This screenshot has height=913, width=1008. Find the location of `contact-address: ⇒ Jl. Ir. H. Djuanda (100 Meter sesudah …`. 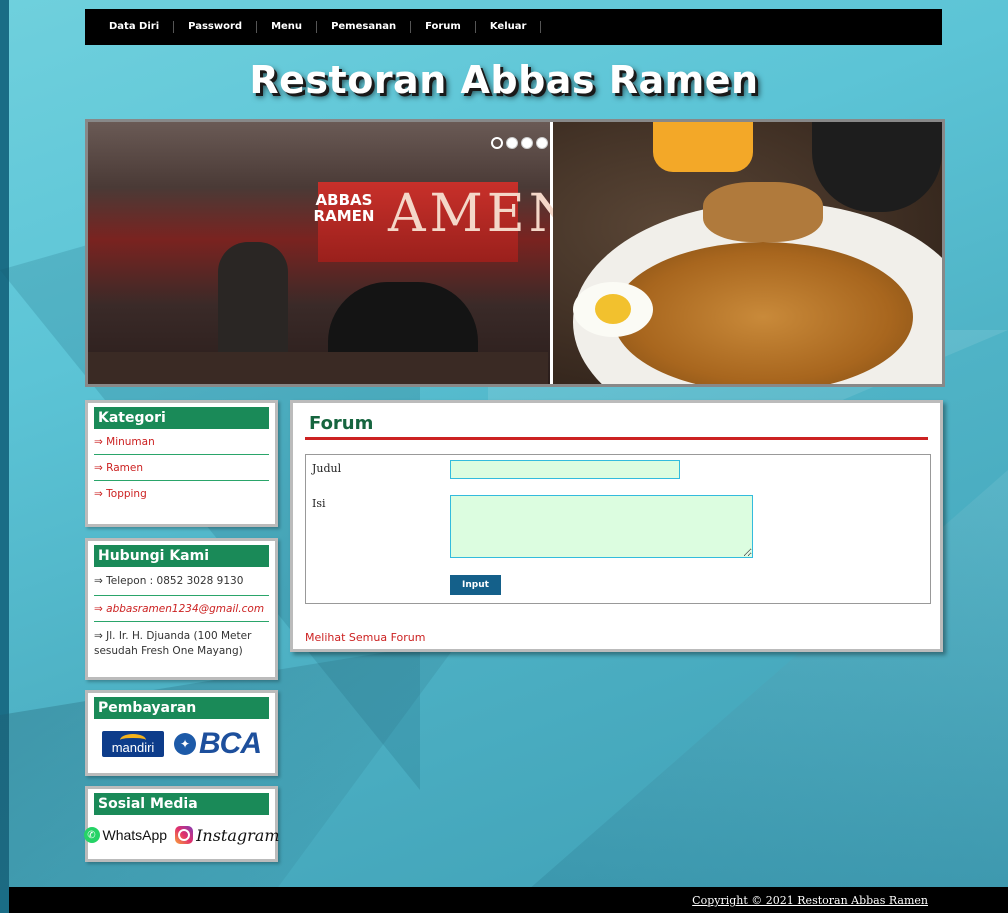

contact-address: ⇒ Jl. Ir. H. Djuanda (100 Meter sesudah … is located at coordinates (173, 643).